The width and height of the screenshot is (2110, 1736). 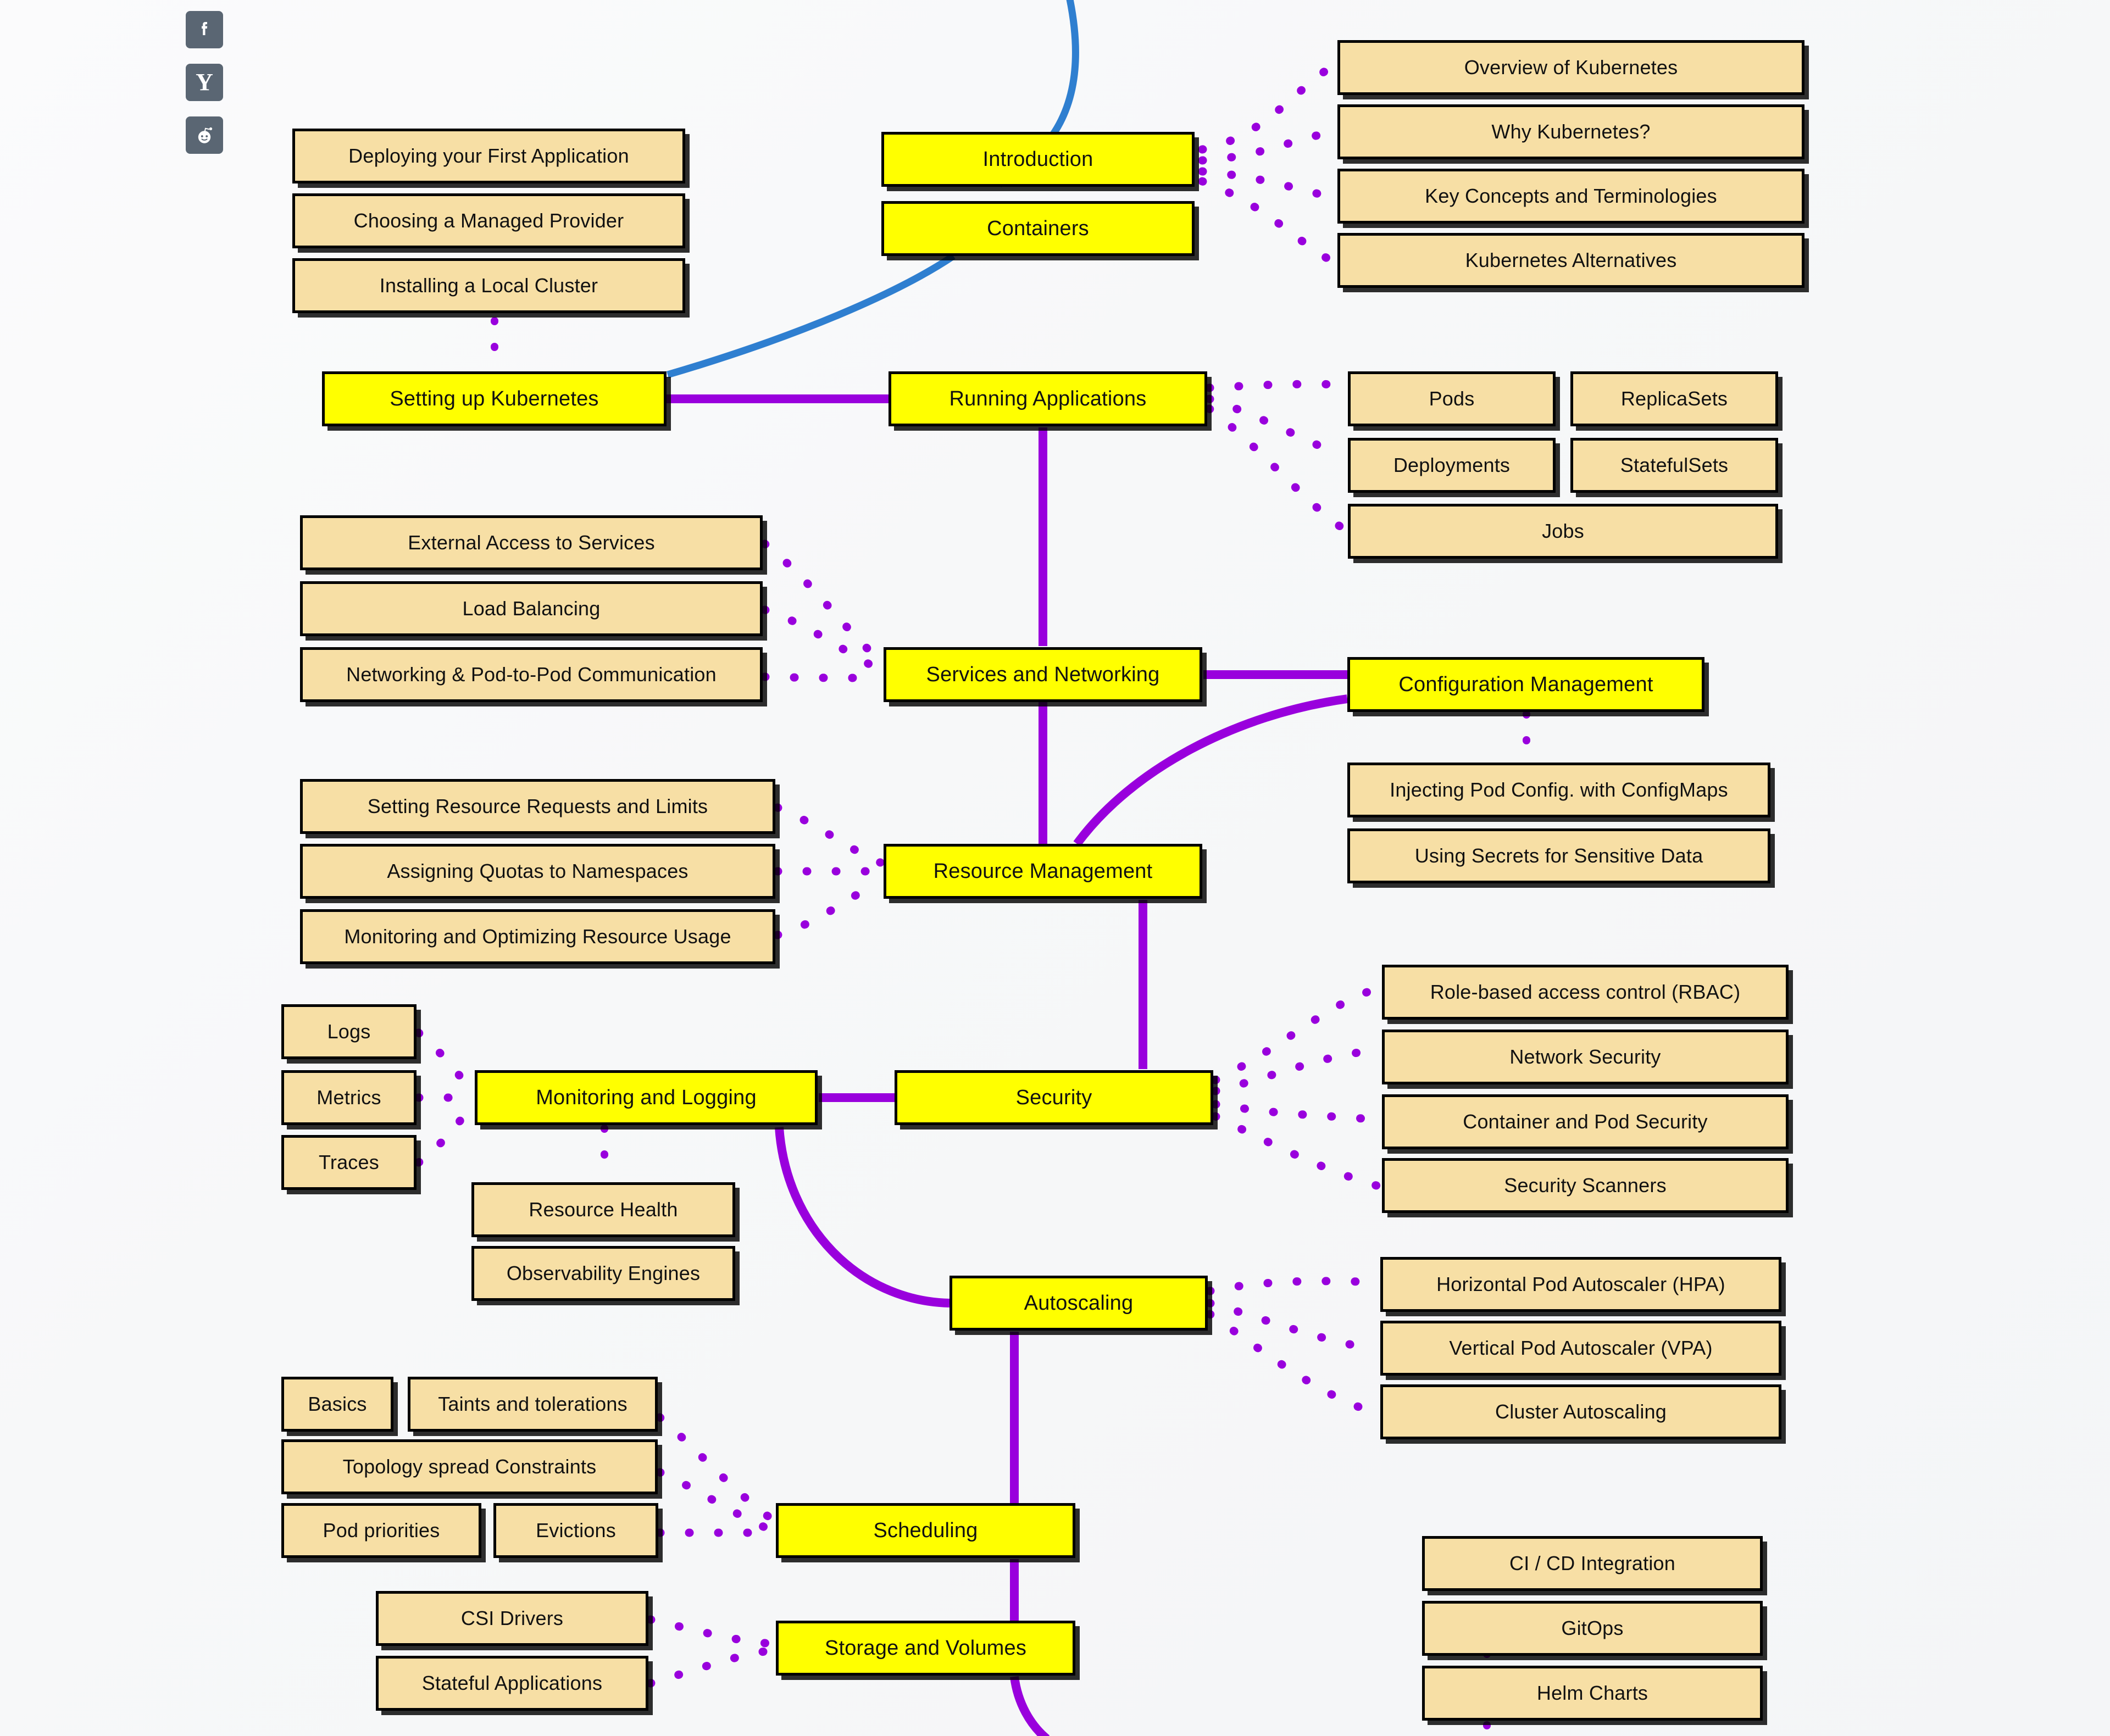 What do you see at coordinates (1452, 398) in the screenshot?
I see `node-pods: Pods` at bounding box center [1452, 398].